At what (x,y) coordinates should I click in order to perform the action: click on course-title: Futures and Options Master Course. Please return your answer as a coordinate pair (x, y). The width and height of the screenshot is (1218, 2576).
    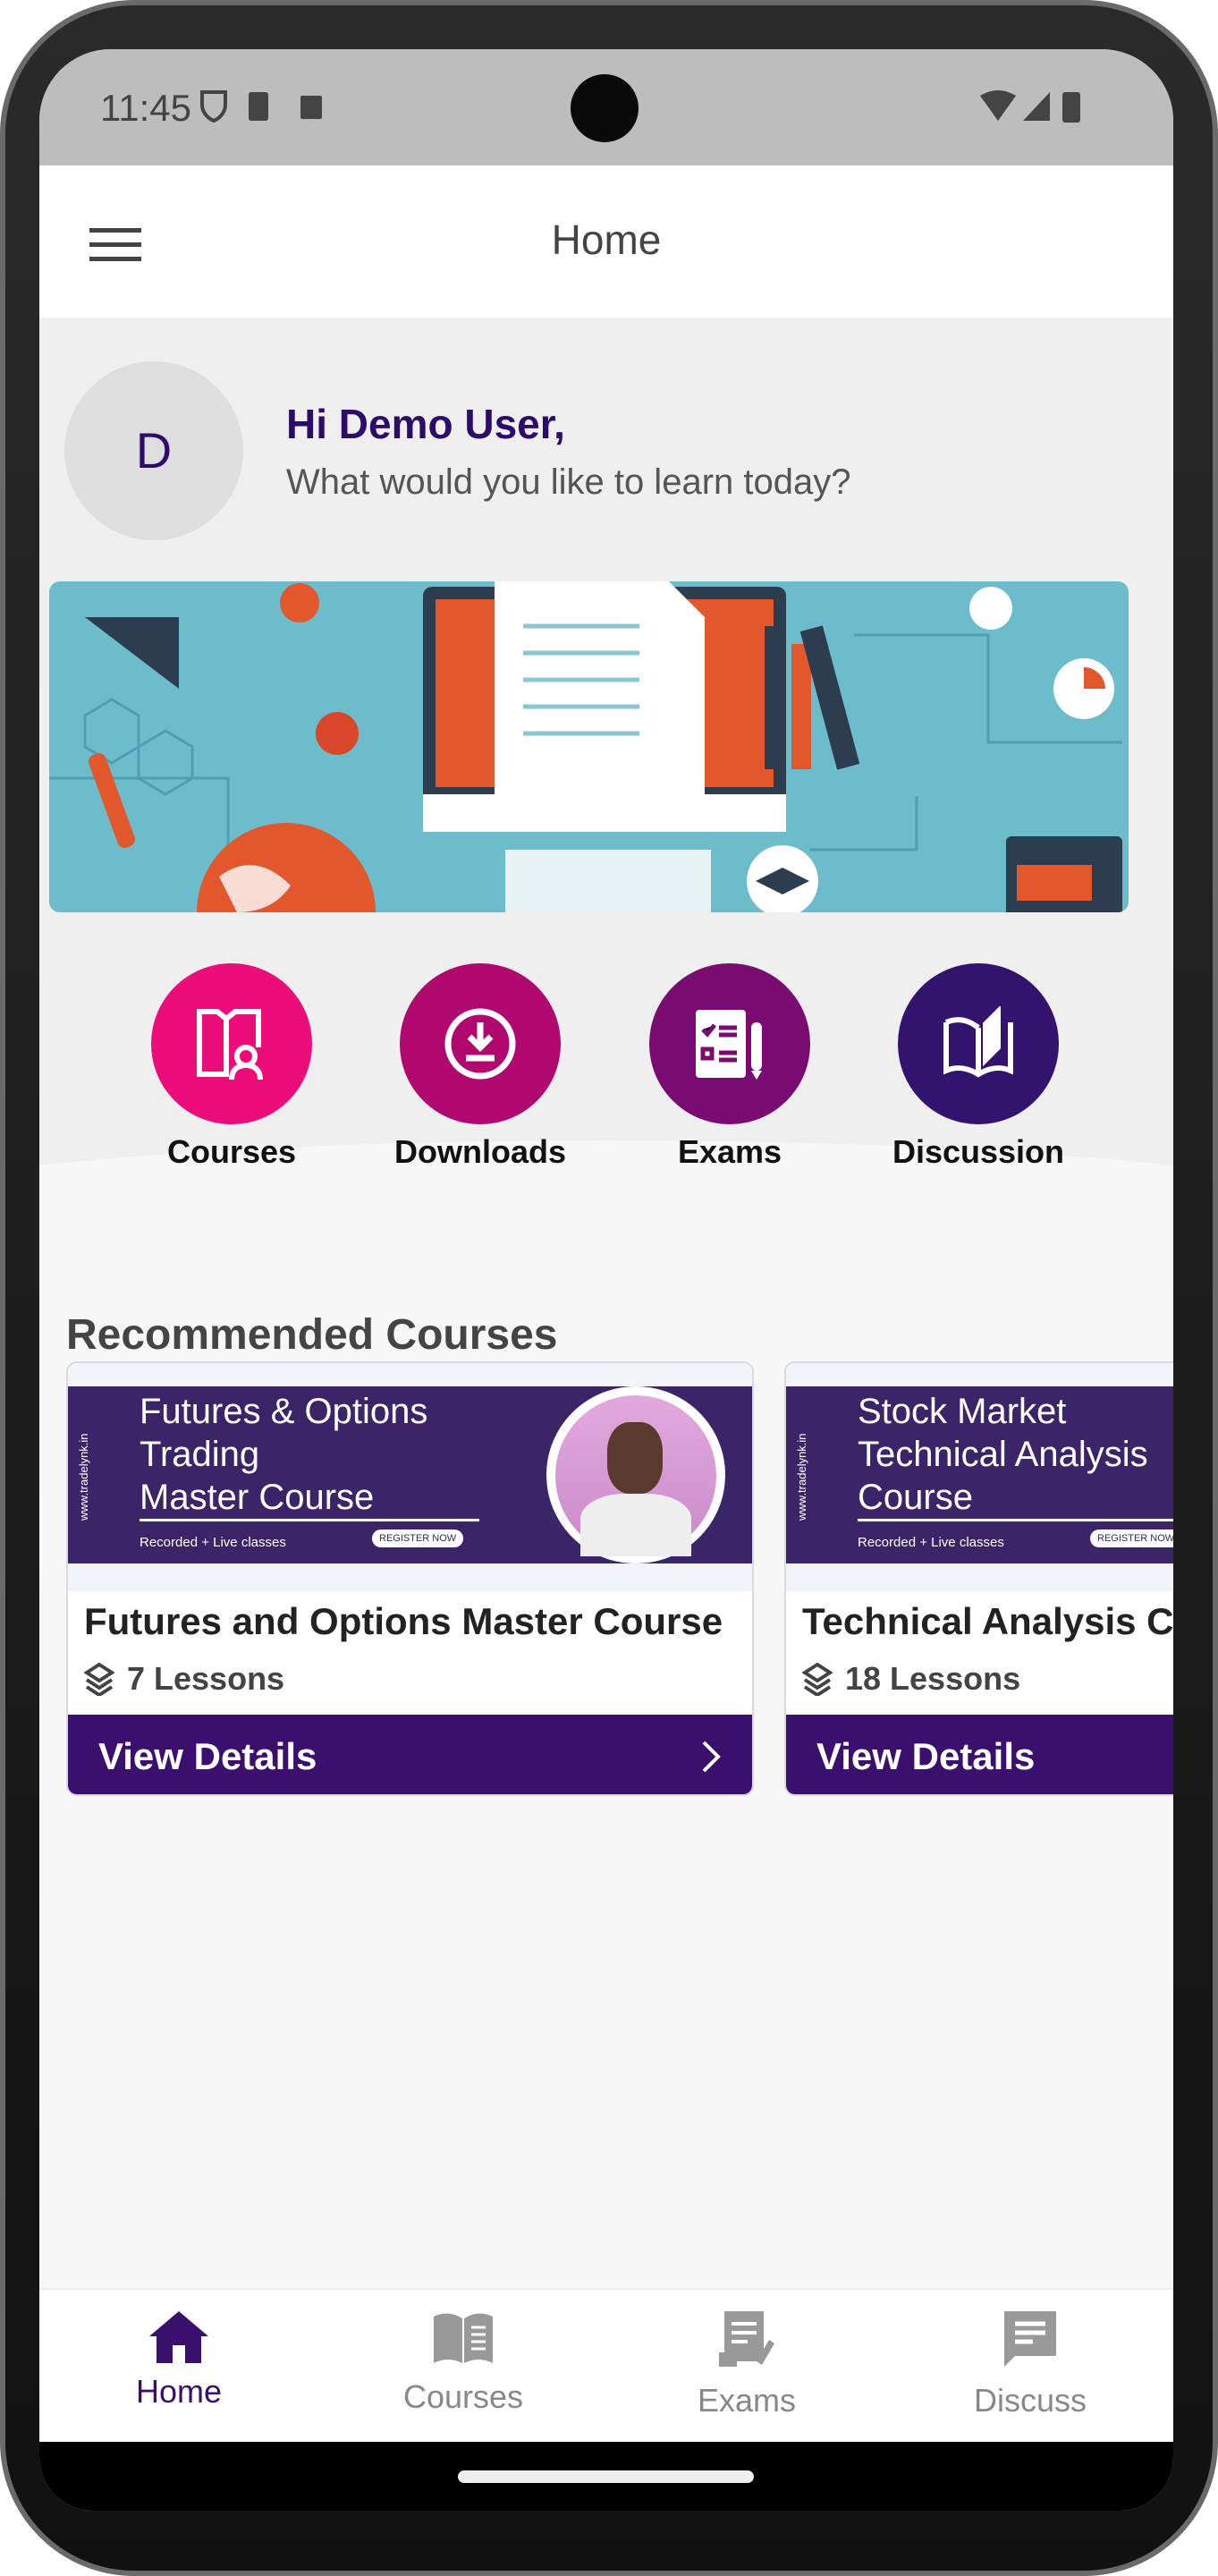
    Looking at the image, I should click on (403, 1621).